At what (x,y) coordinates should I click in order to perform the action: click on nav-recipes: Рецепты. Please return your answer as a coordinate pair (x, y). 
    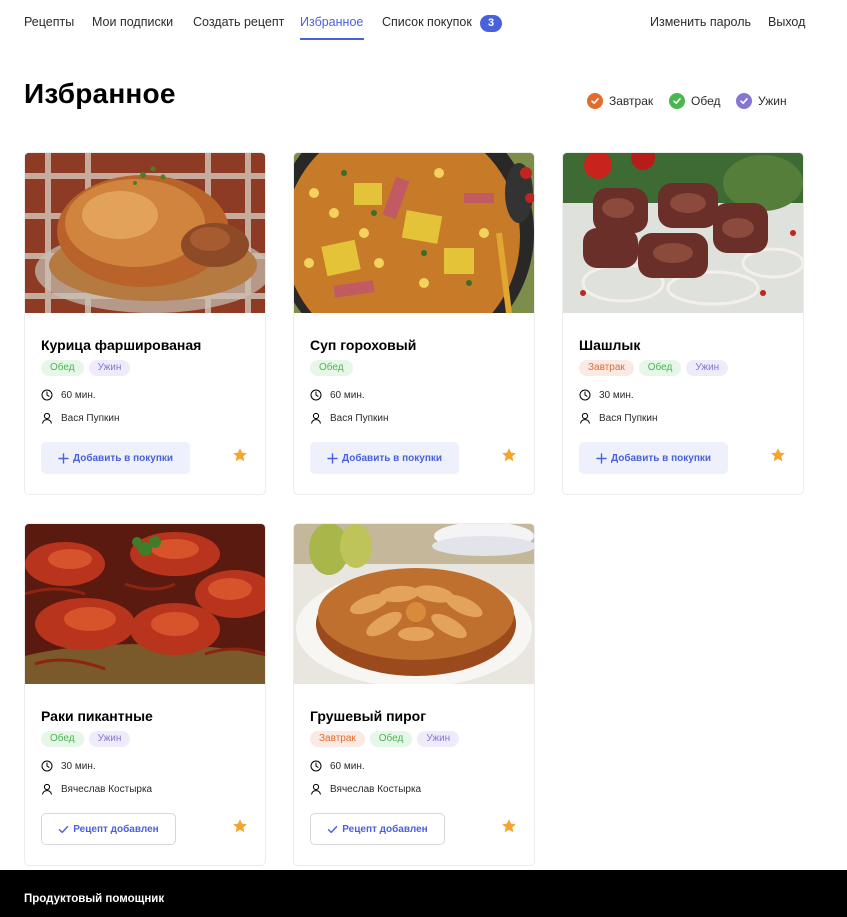
    Looking at the image, I should click on (49, 22).